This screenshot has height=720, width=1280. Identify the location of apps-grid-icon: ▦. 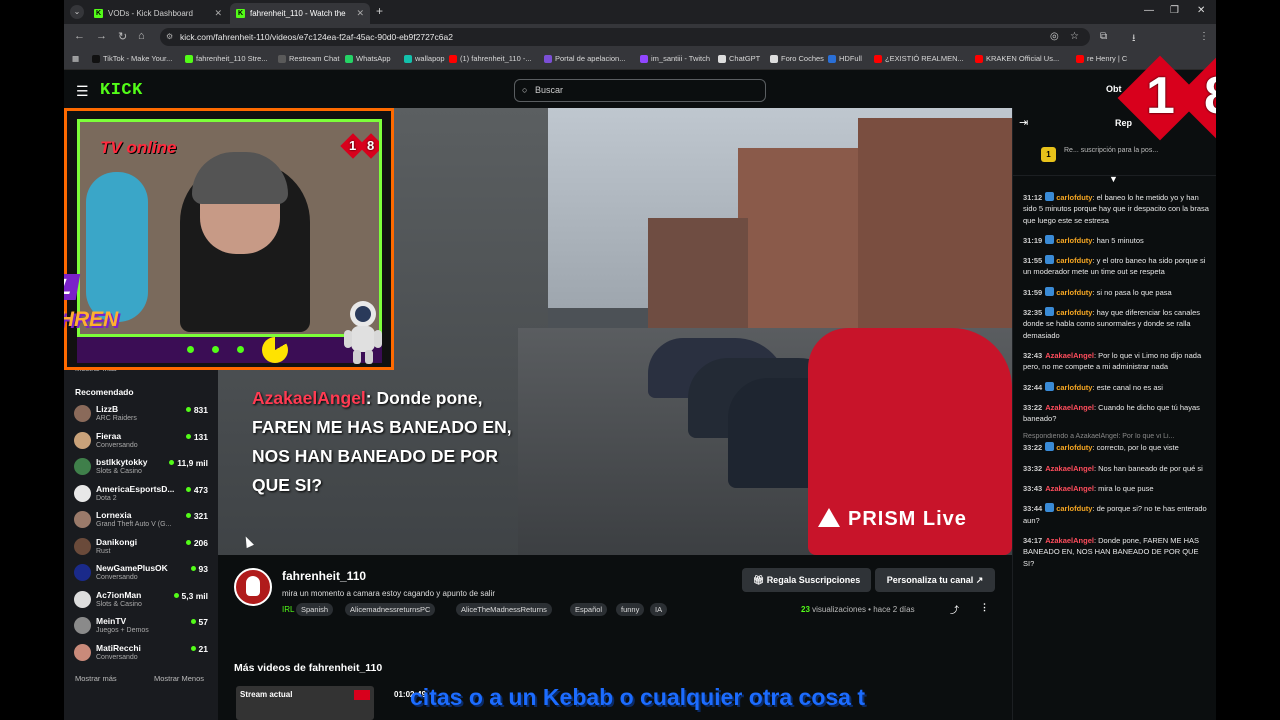
(75, 58).